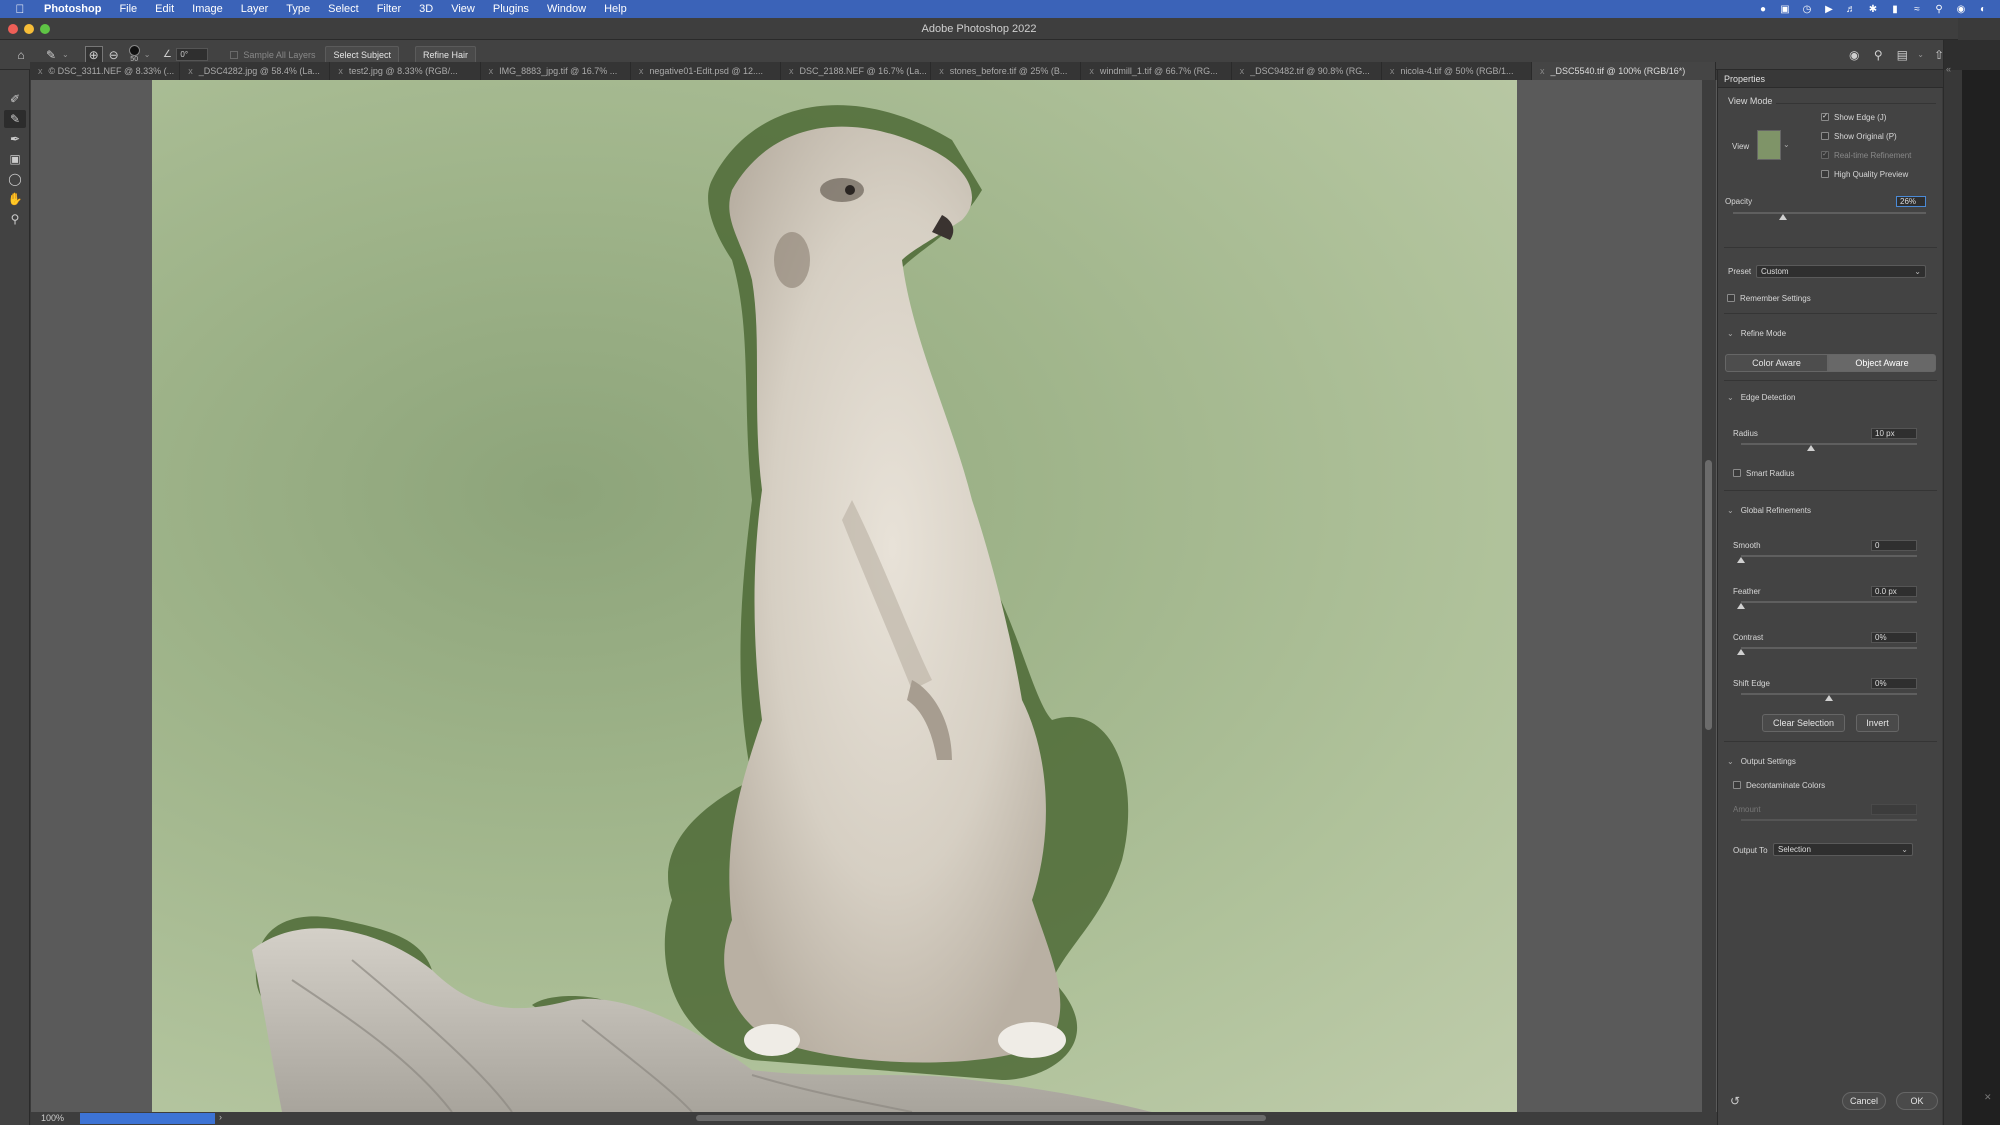 The width and height of the screenshot is (2000, 1125). What do you see at coordinates (1803, 723) in the screenshot?
I see `clear-selection-button: Clear Selection` at bounding box center [1803, 723].